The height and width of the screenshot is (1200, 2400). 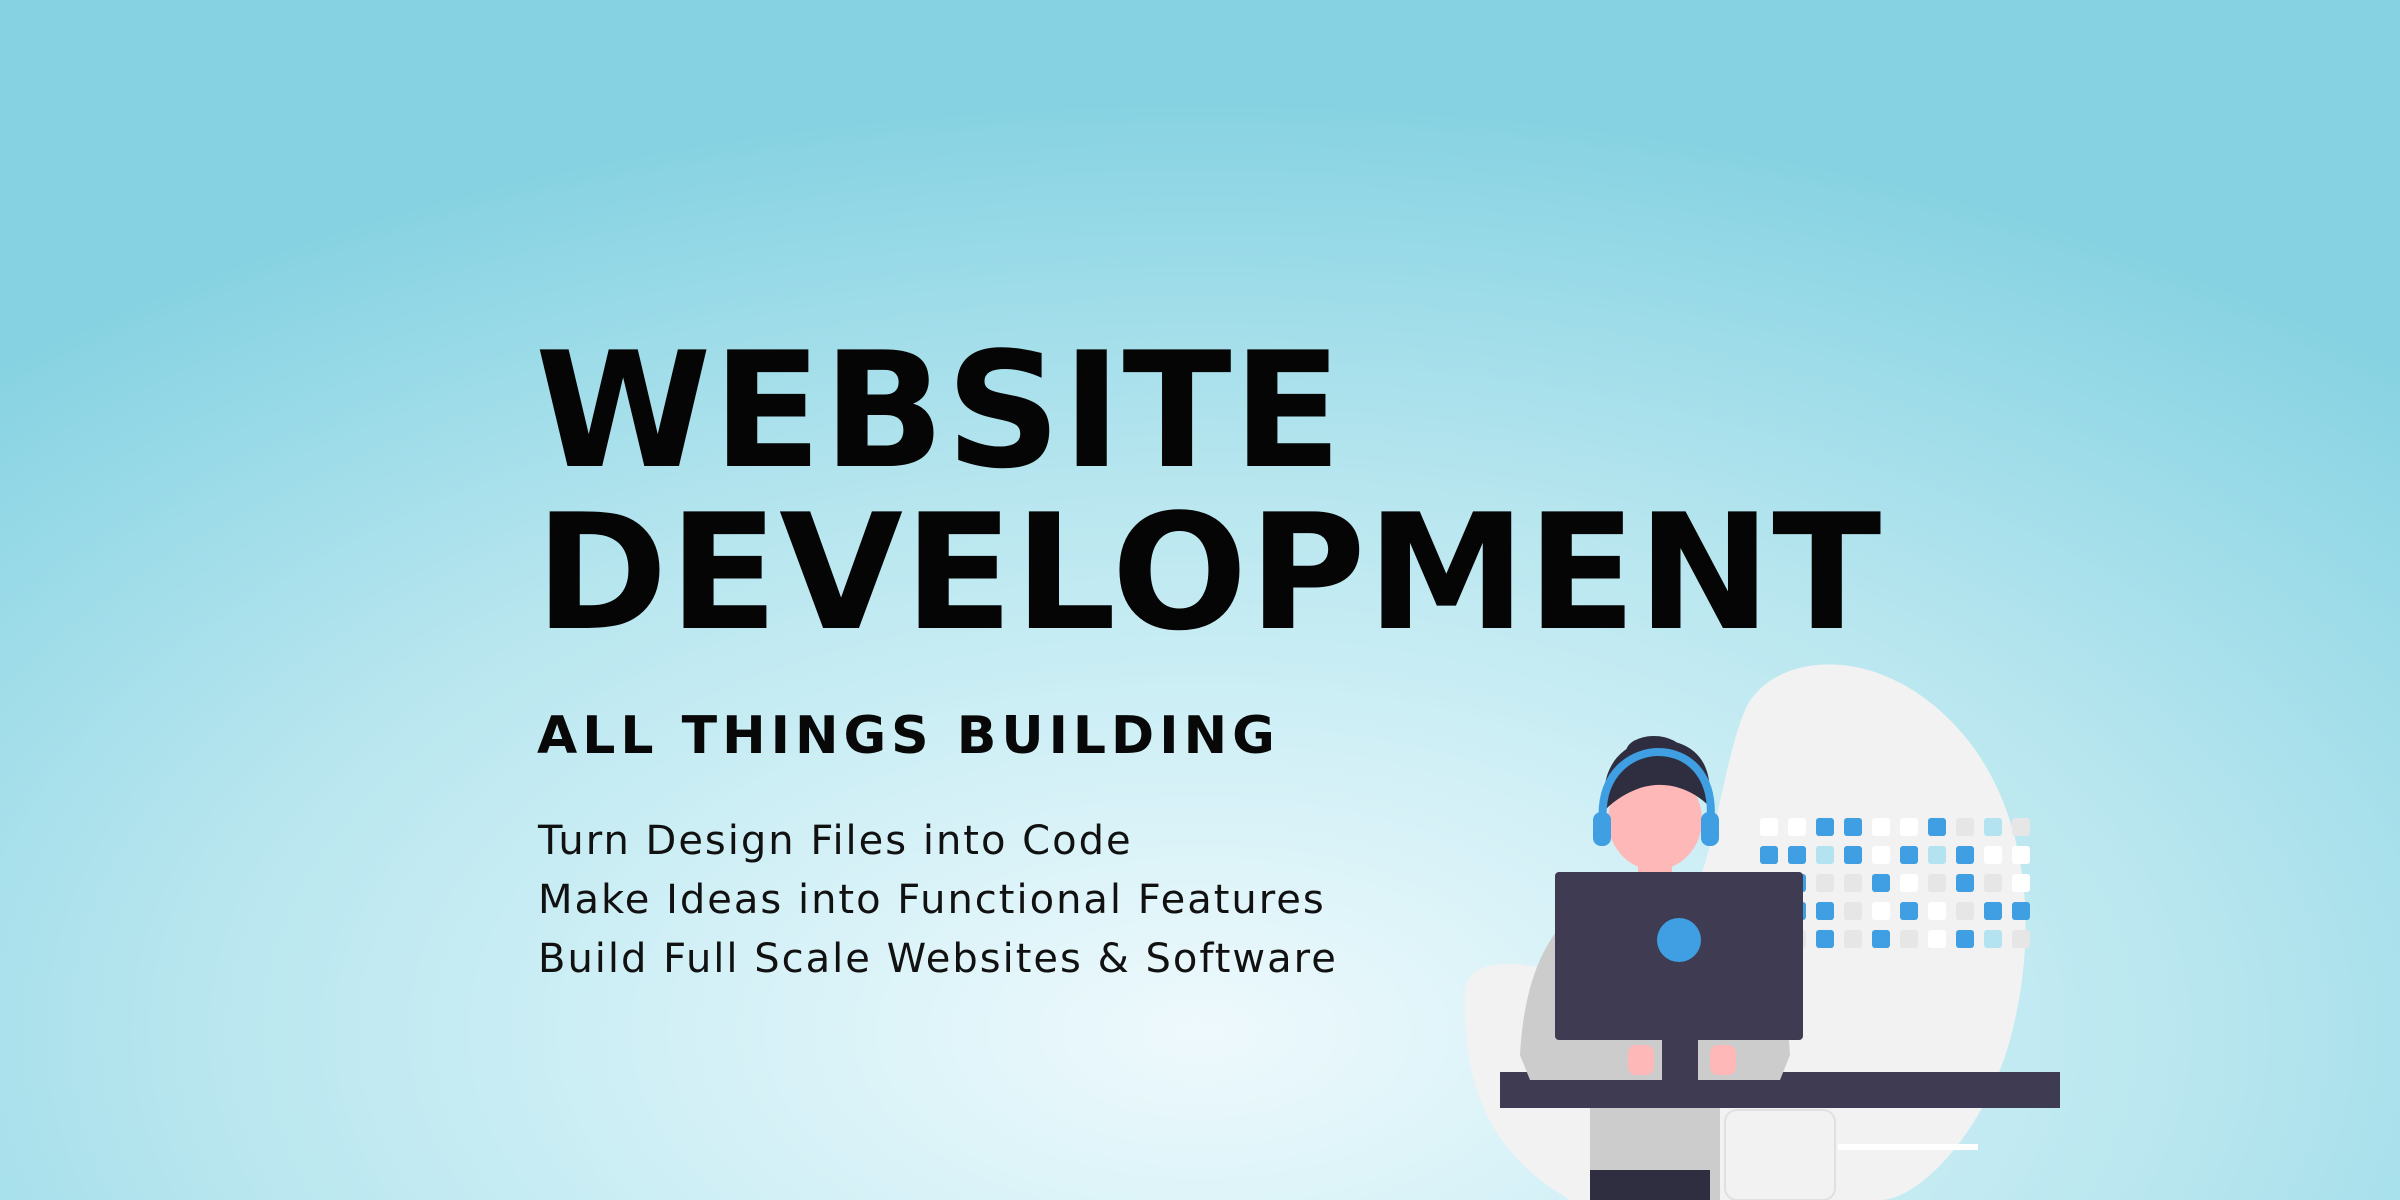 What do you see at coordinates (1602, 829) in the screenshot?
I see `headset-left-ear` at bounding box center [1602, 829].